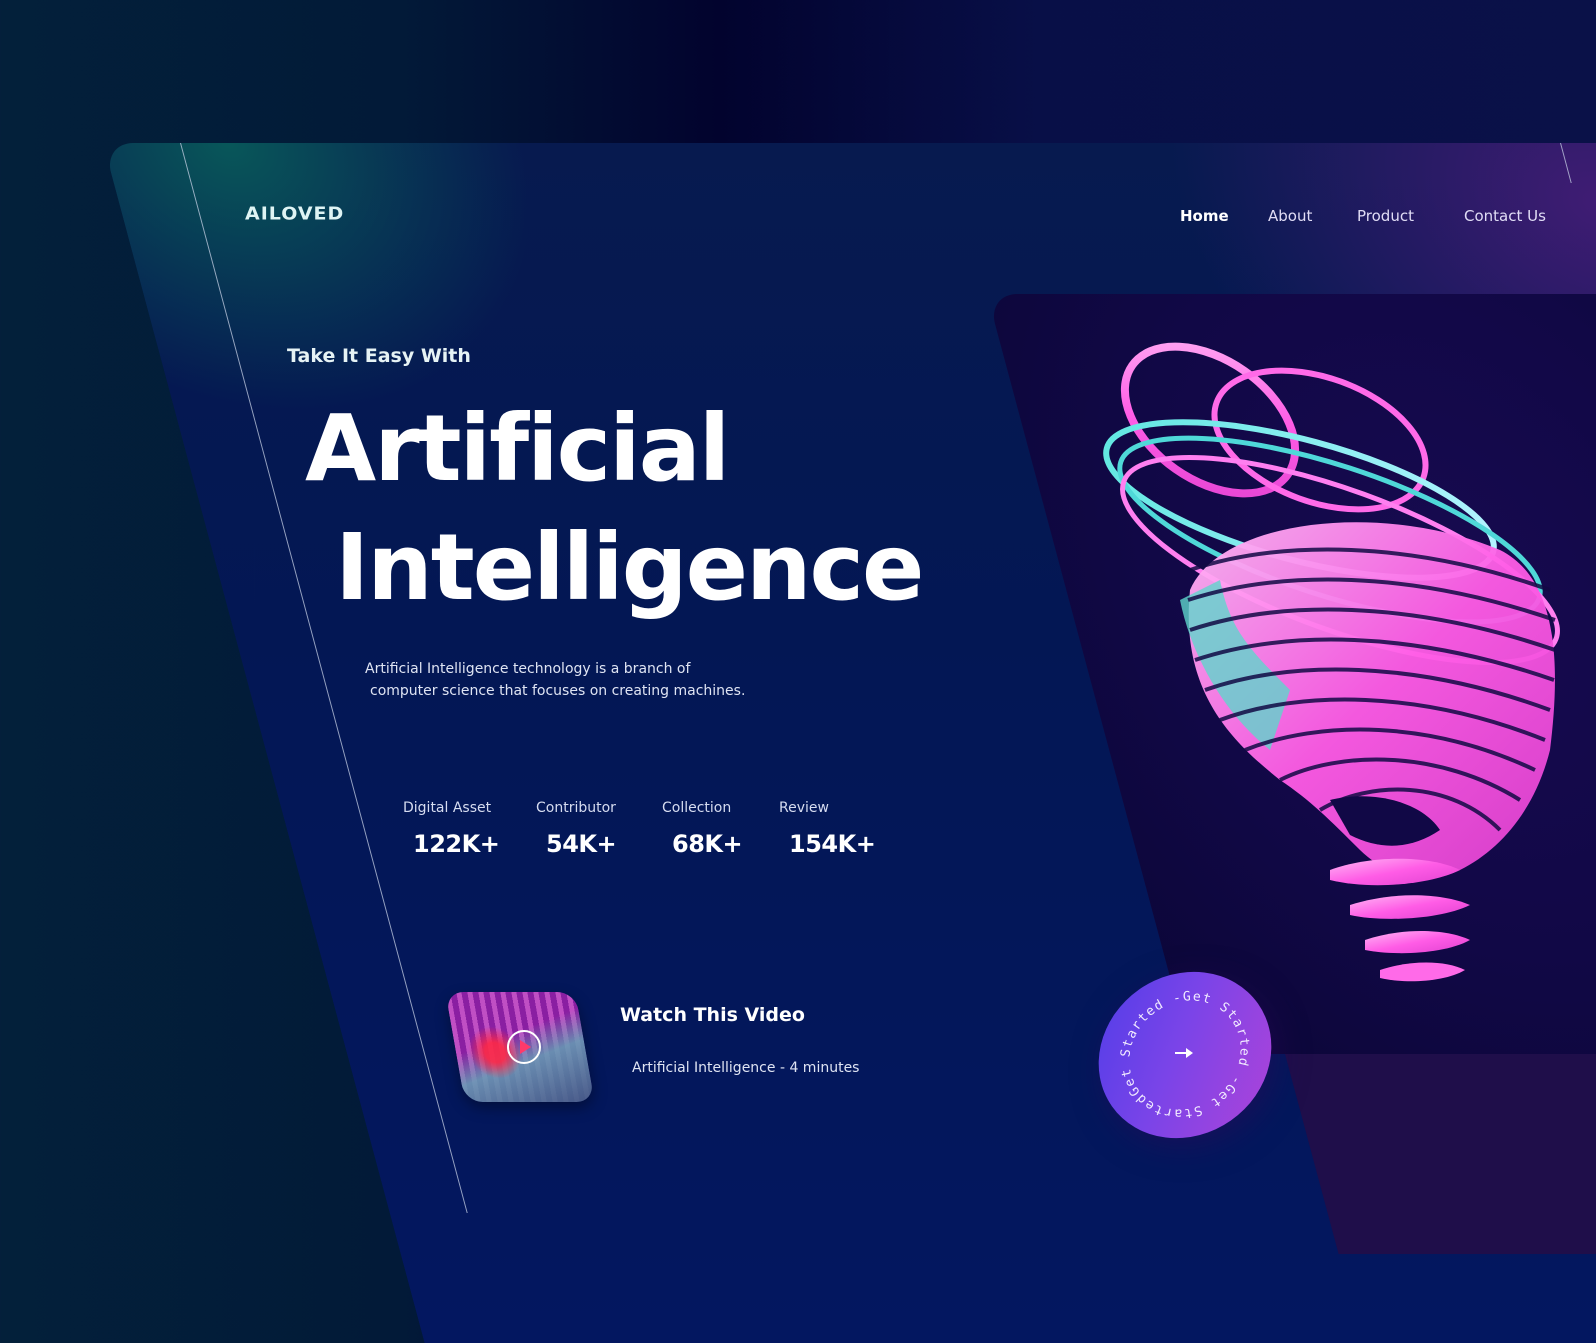  What do you see at coordinates (447, 808) in the screenshot?
I see `stat-label: Digital Asset` at bounding box center [447, 808].